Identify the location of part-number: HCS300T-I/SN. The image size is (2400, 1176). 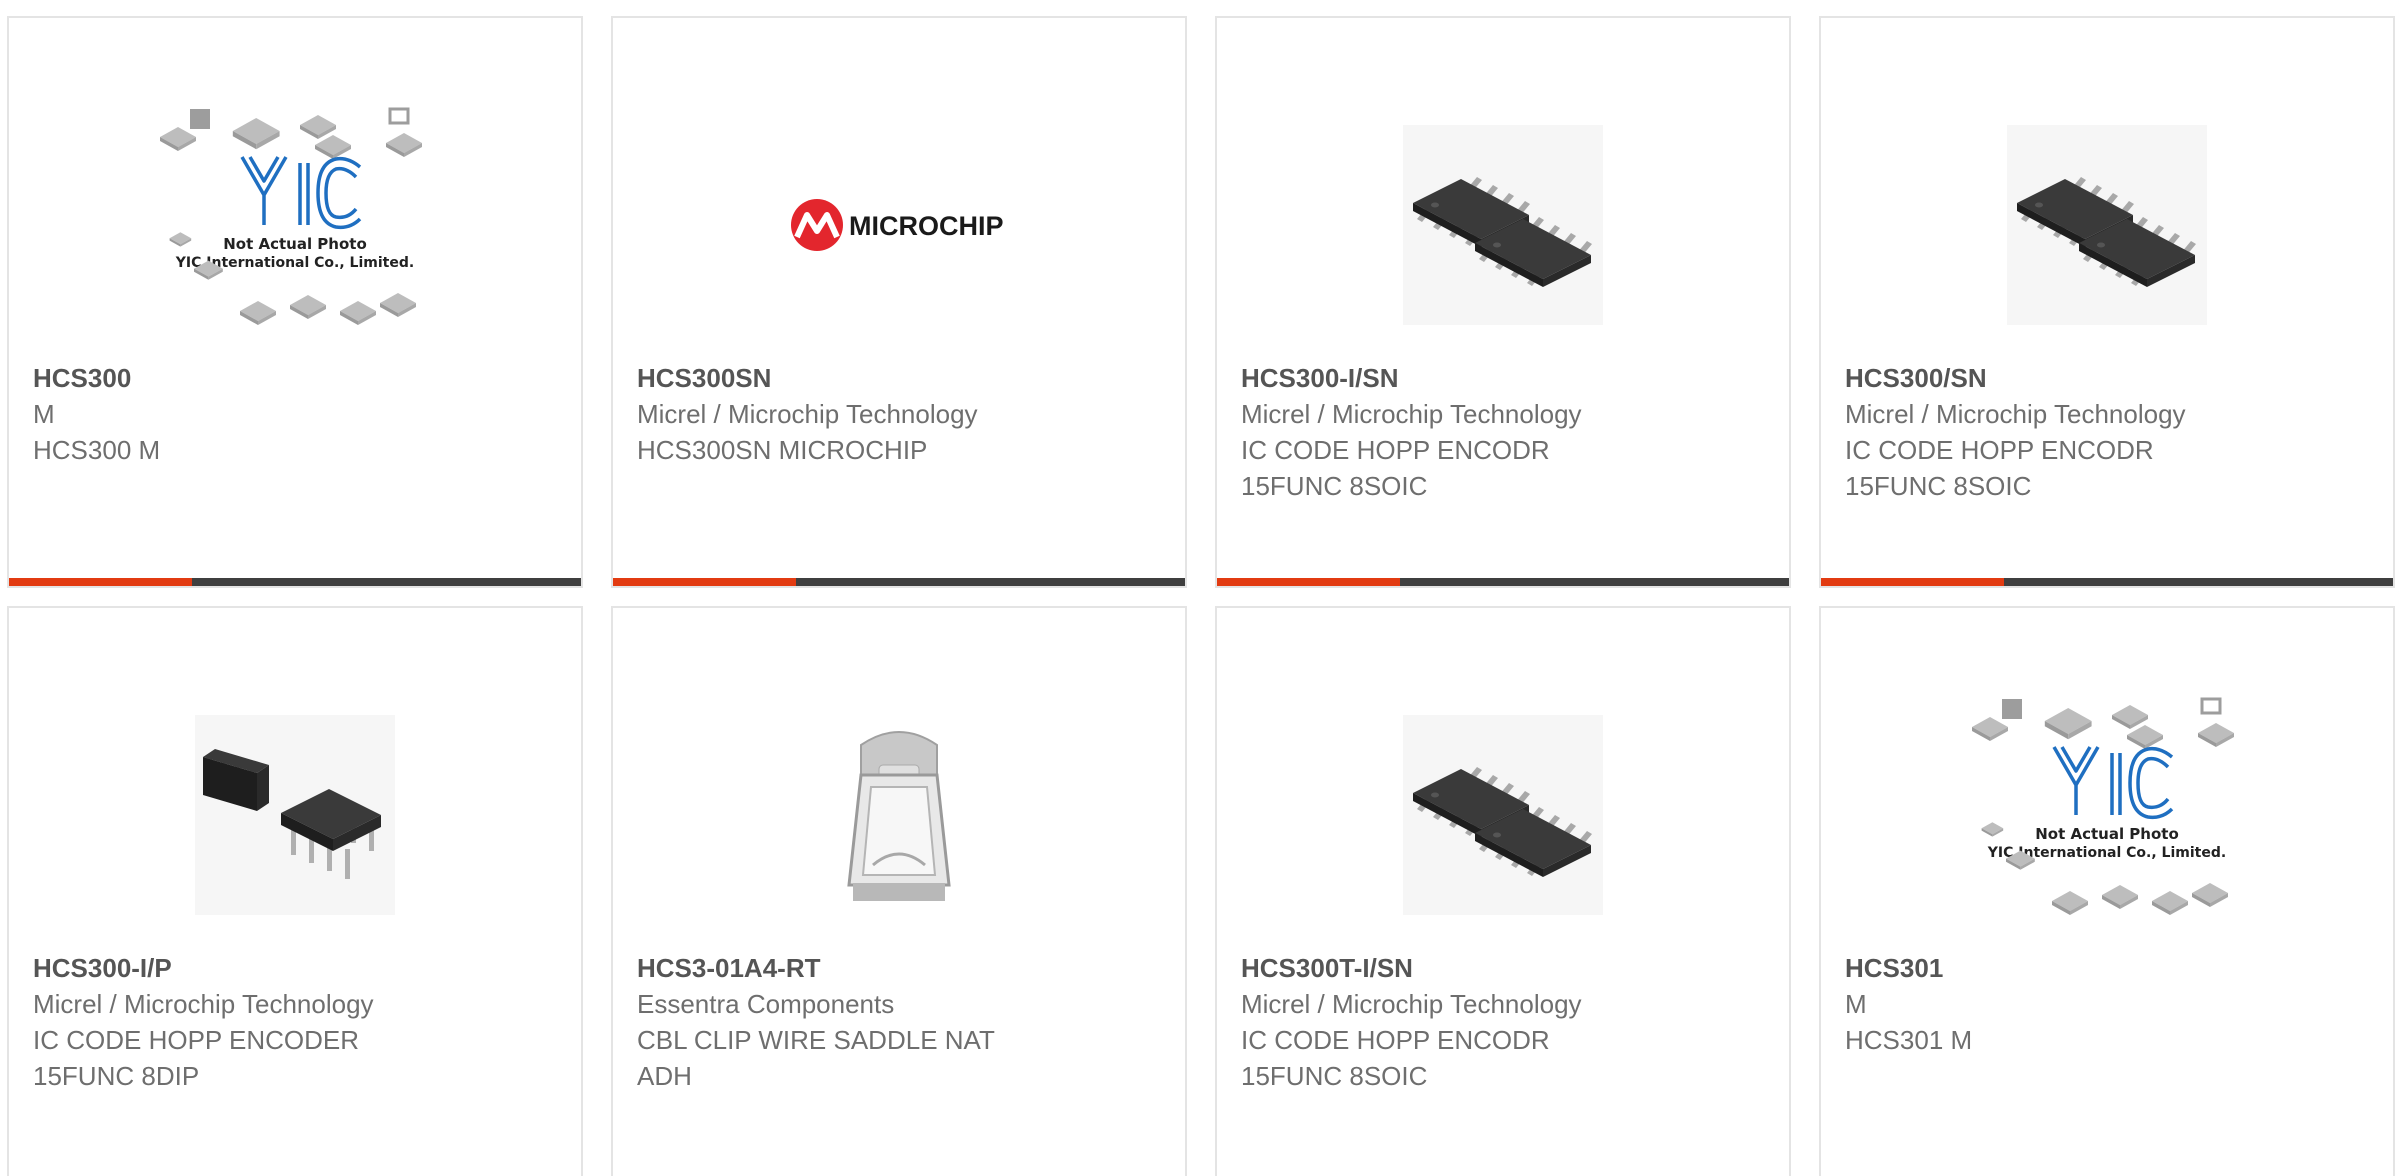
(1507, 968).